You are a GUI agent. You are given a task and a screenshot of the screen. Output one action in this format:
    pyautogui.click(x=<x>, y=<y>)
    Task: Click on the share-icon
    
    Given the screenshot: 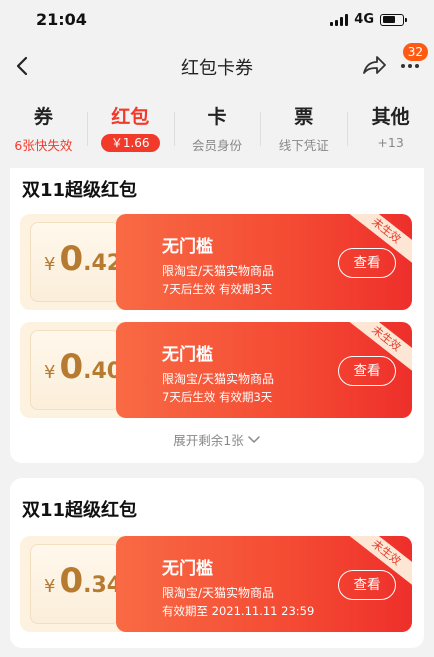 What is the action you would take?
    pyautogui.click(x=374, y=65)
    